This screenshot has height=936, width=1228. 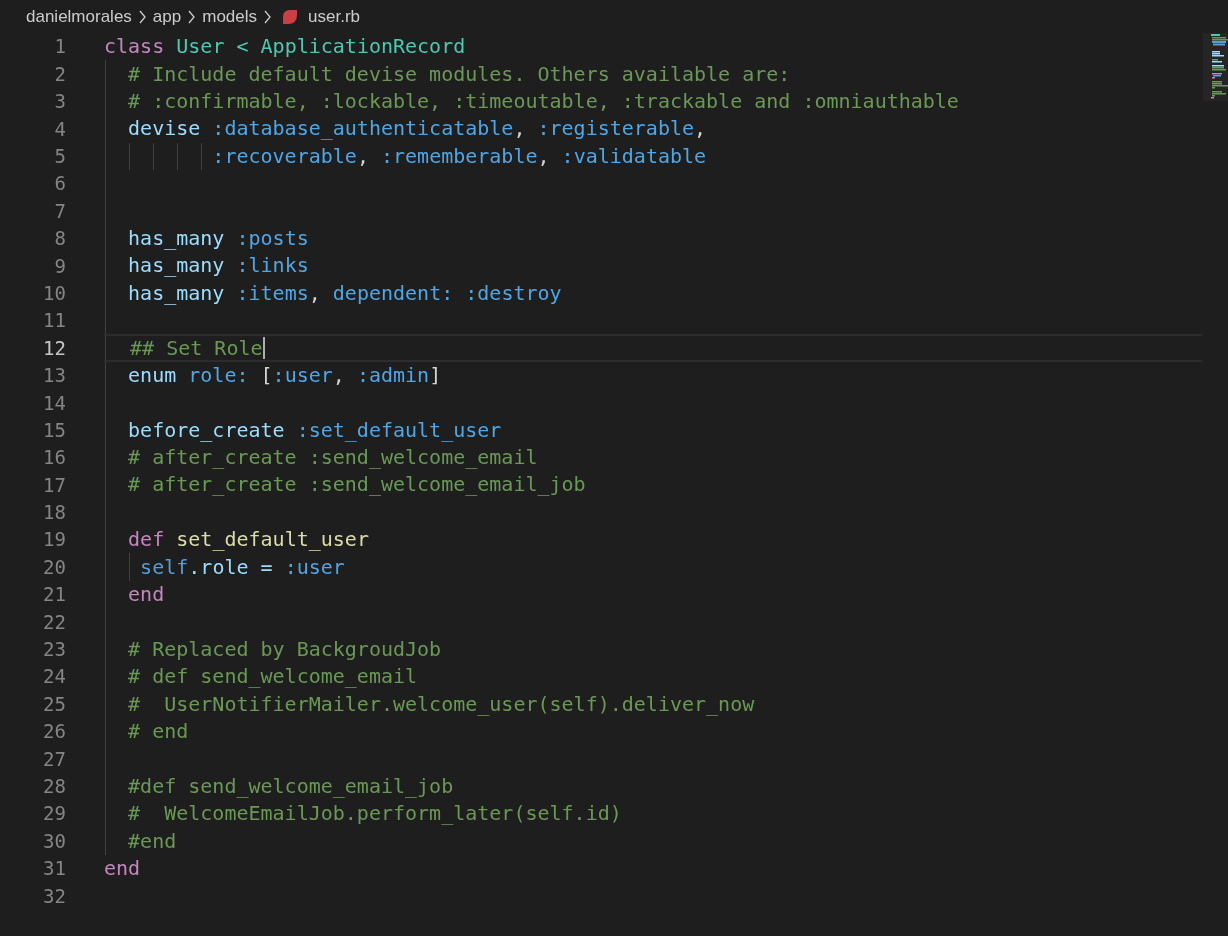 What do you see at coordinates (54, 622) in the screenshot?
I see `line-number: 22` at bounding box center [54, 622].